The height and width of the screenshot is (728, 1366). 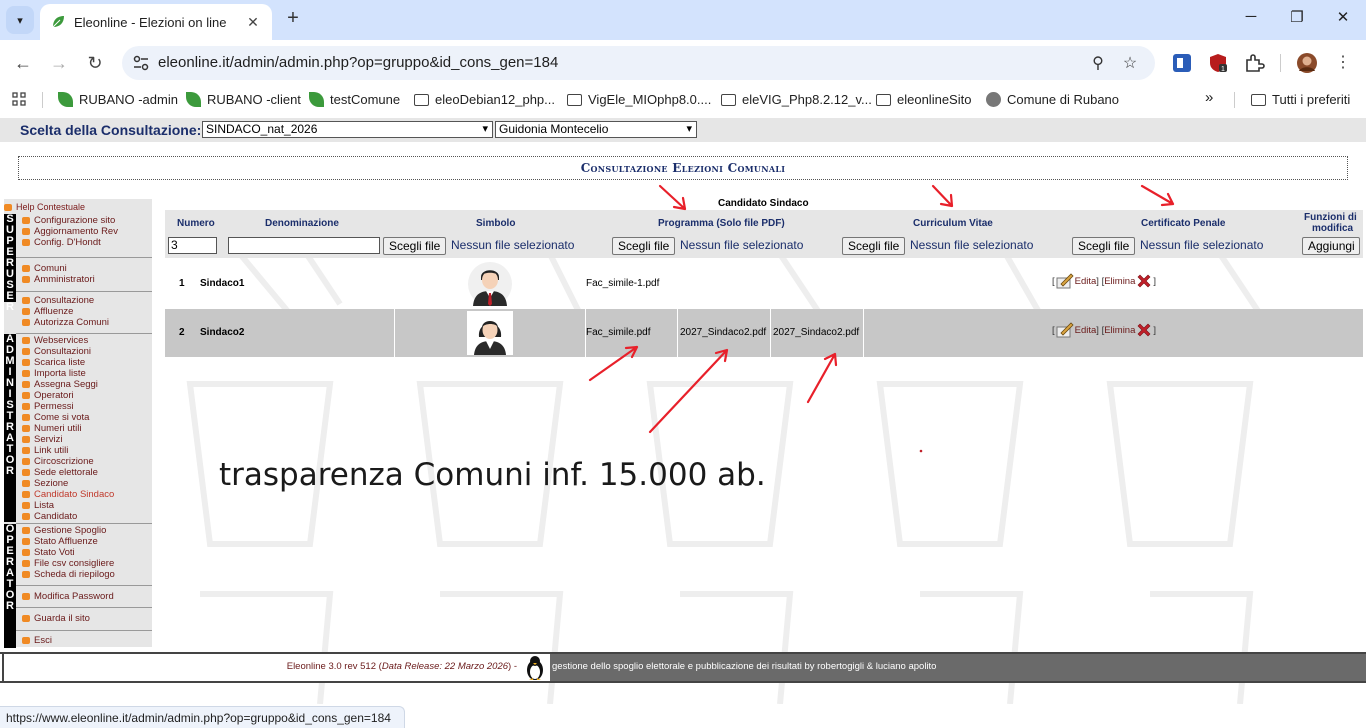 I want to click on menu-item-assegna-seggi: Assegna Seggi, so click(x=68, y=384).